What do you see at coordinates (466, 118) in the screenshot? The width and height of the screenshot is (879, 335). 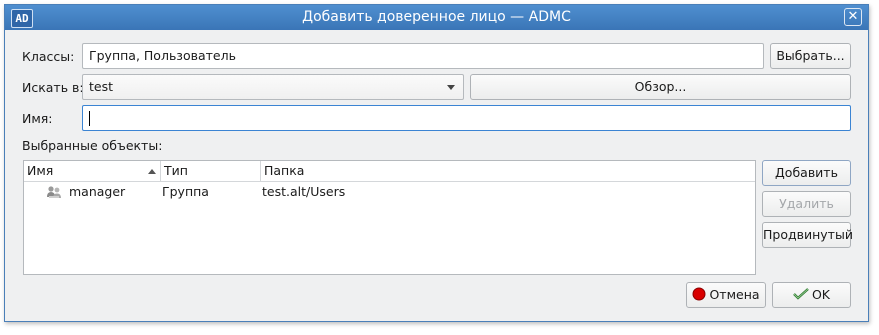 I see `name-input` at bounding box center [466, 118].